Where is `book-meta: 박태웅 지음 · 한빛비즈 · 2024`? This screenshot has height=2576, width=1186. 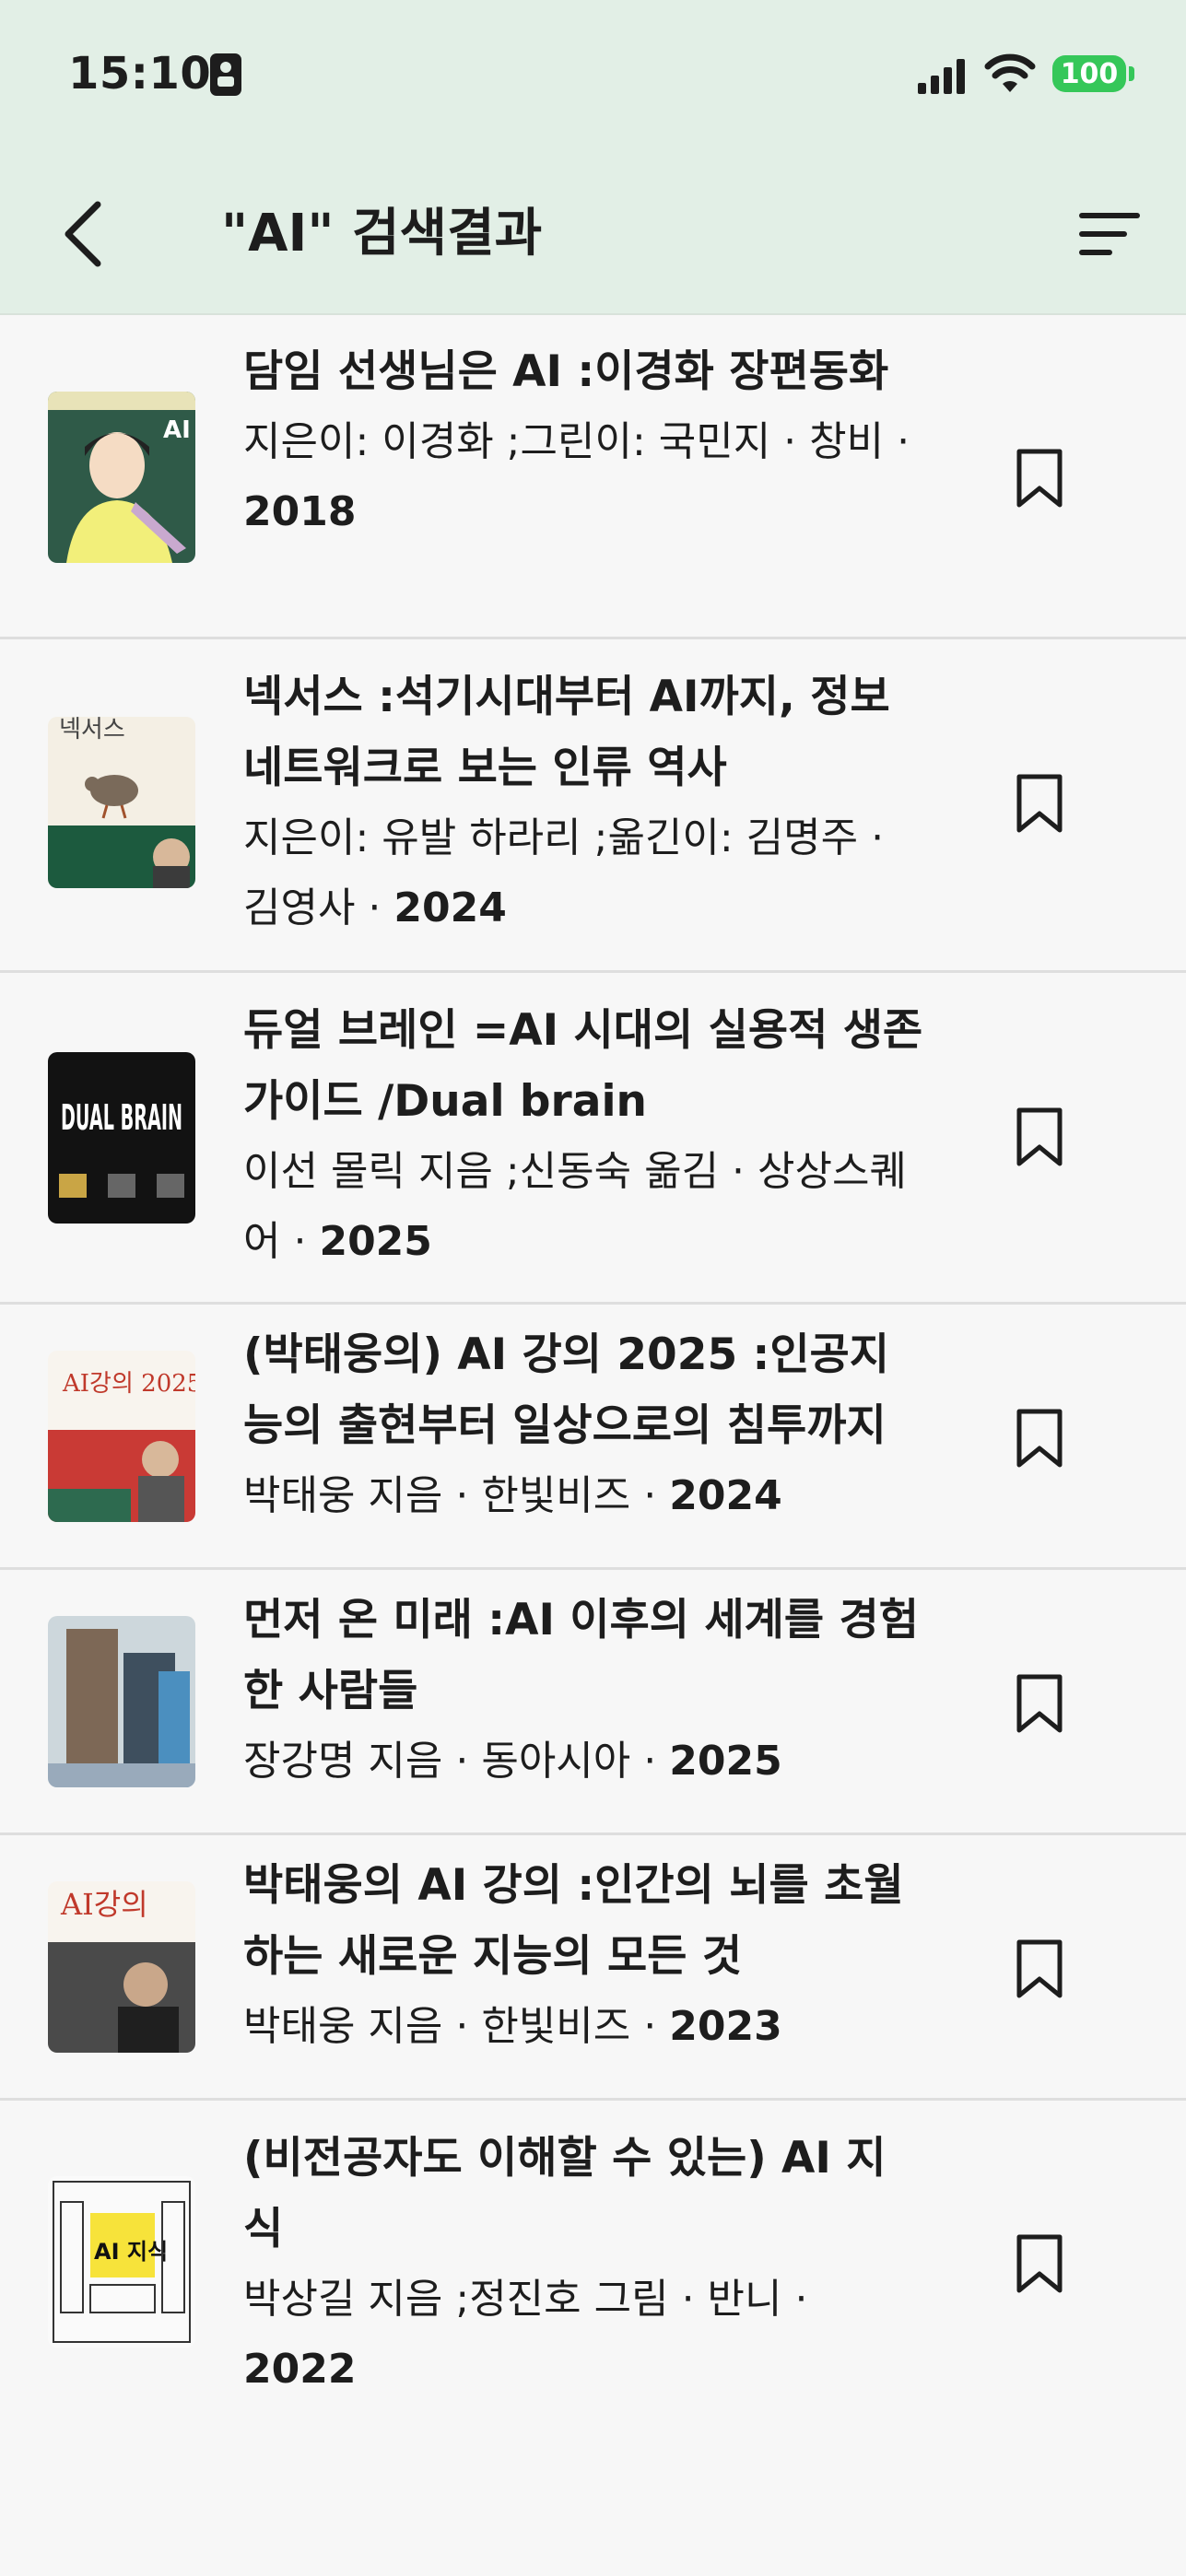
book-meta: 박태웅 지음 · 한빛비즈 · 2024 is located at coordinates (584, 1496).